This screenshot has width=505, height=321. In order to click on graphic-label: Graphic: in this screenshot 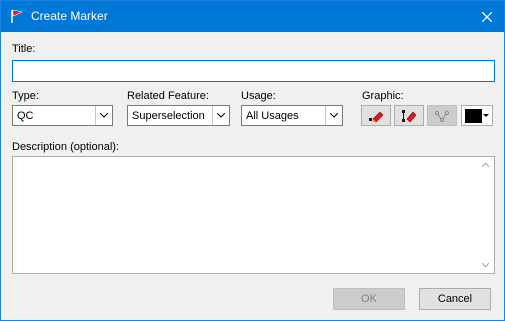, I will do `click(383, 96)`.